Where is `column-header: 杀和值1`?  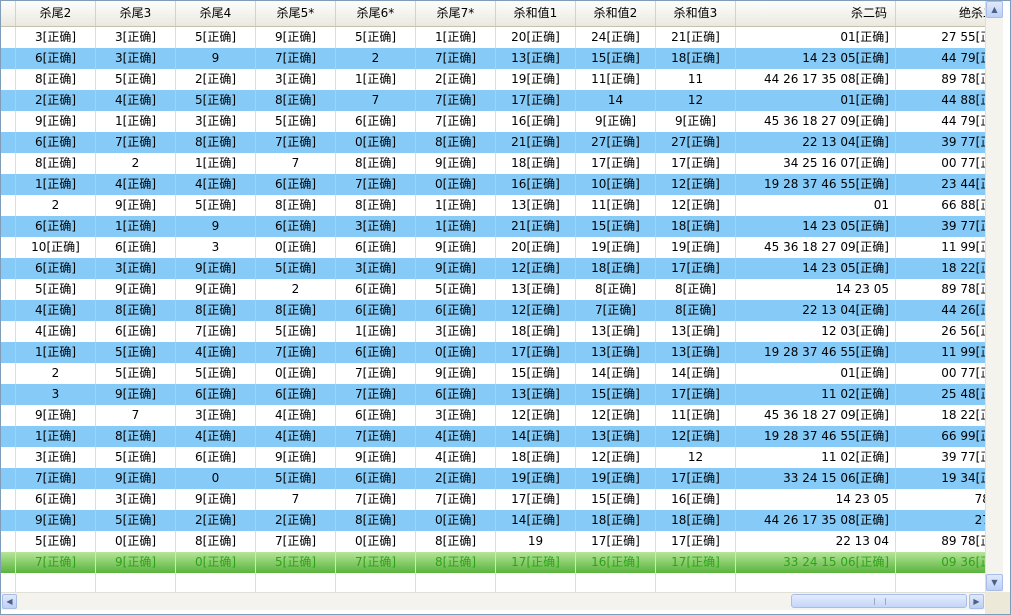
column-header: 杀和值1 is located at coordinates (536, 13).